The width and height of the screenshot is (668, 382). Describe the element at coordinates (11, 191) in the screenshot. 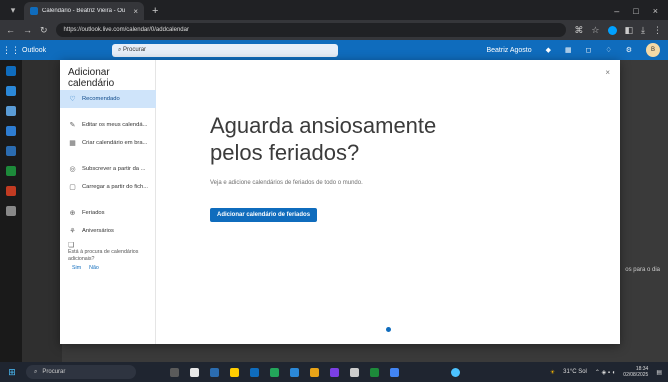

I see `powerpoint-app-icon` at that location.